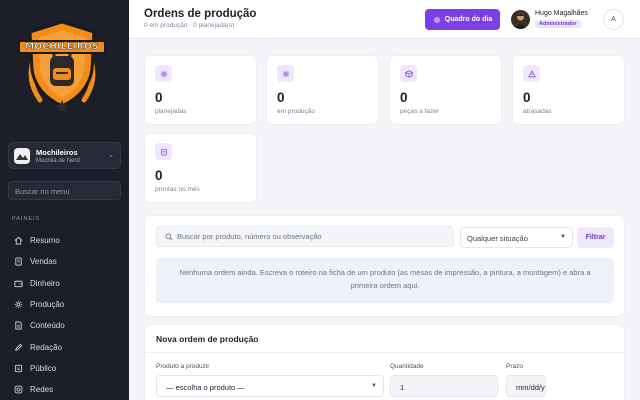 This screenshot has width=640, height=400. What do you see at coordinates (200, 168) in the screenshot?
I see `stat-card-ready-this-month: 0 prontas no mês` at bounding box center [200, 168].